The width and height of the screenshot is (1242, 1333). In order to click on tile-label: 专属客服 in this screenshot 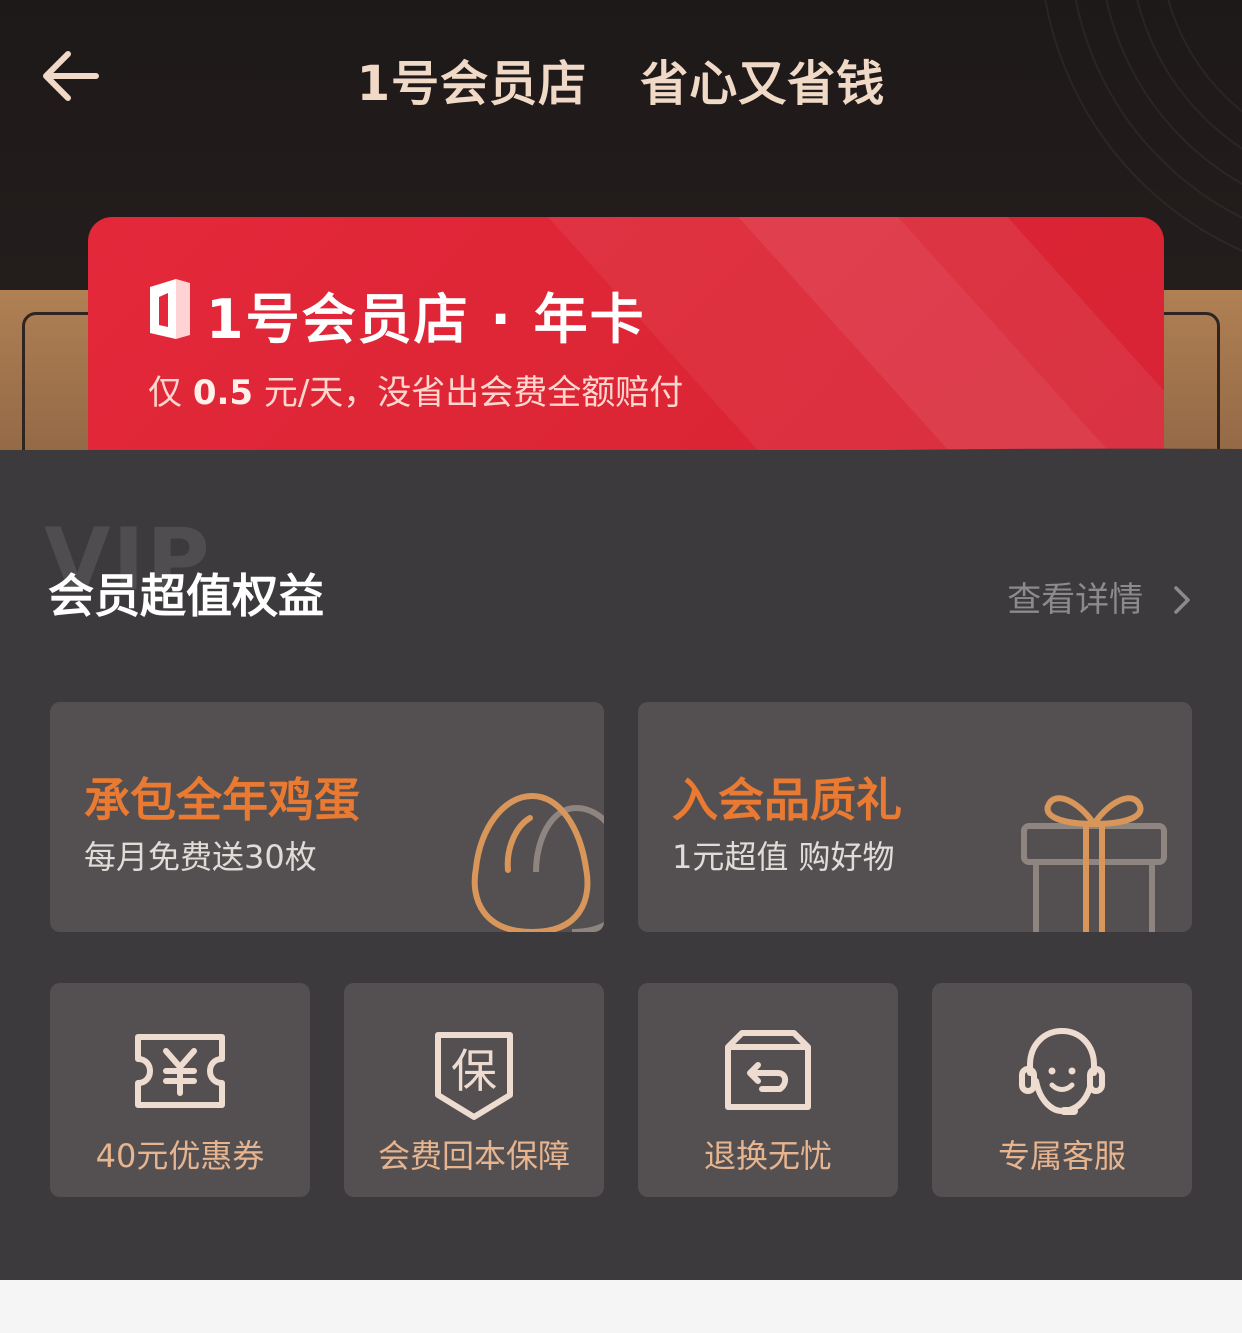, I will do `click(1061, 1156)`.